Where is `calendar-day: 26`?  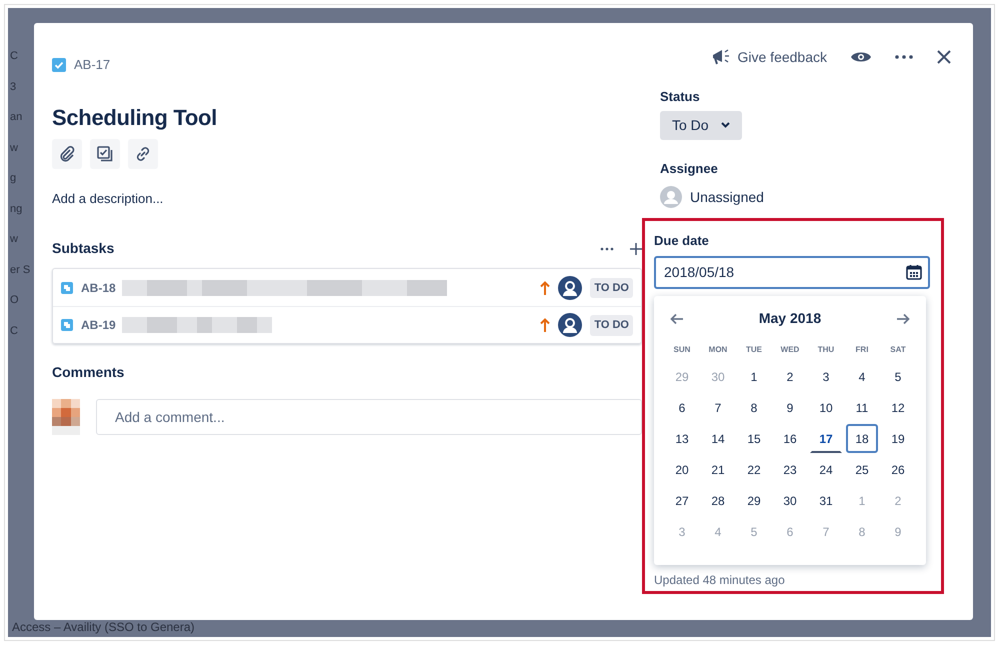
calendar-day: 26 is located at coordinates (898, 469).